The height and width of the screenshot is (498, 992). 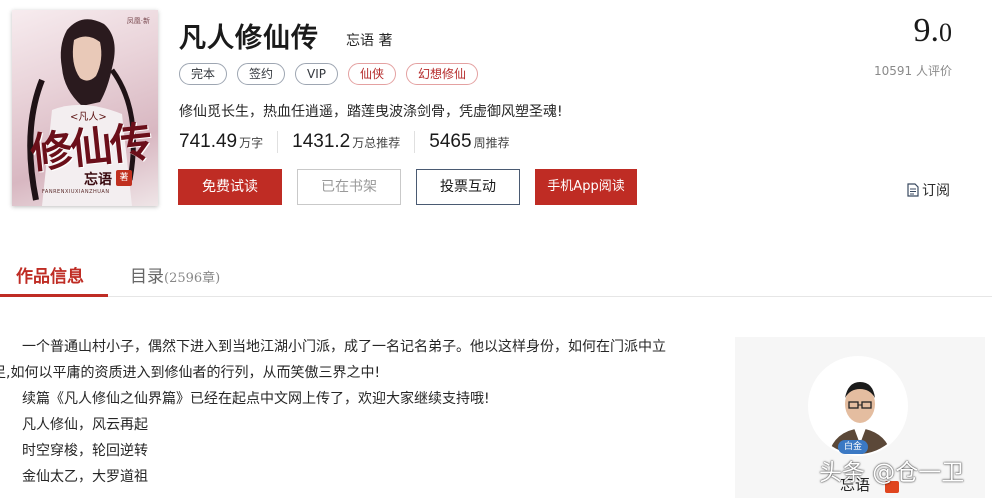 What do you see at coordinates (85, 108) in the screenshot?
I see `book-cover: 凤凰·新 <凡人> 修仙传 忘语 著 FANRENXIUXIANZHUAN` at bounding box center [85, 108].